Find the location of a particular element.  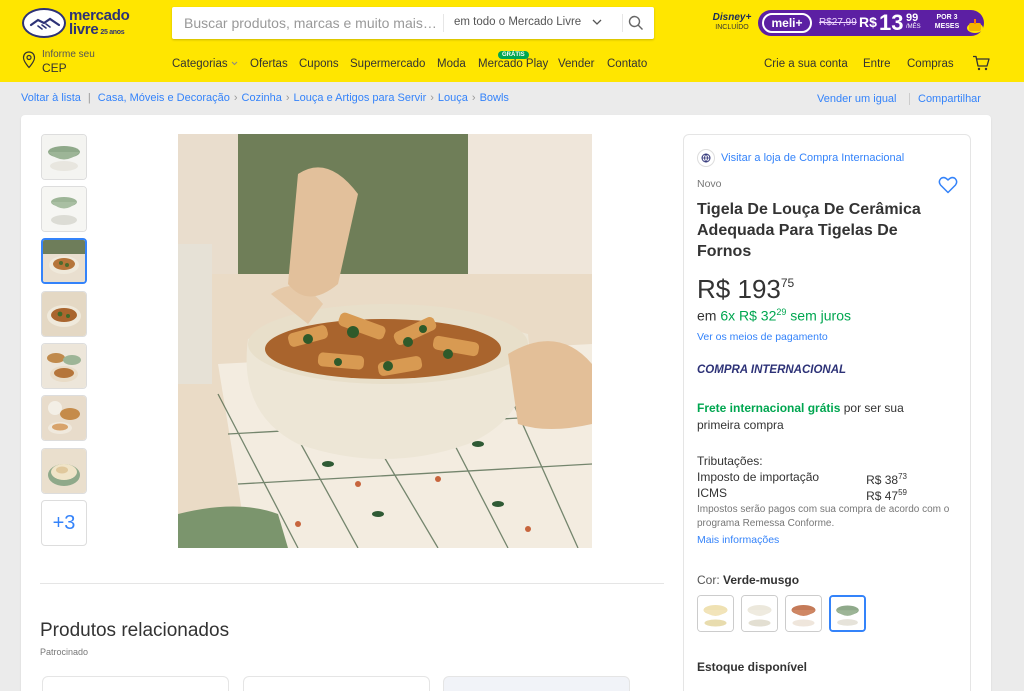

search-bar: em todo o Mercado Livre is located at coordinates (413, 23).